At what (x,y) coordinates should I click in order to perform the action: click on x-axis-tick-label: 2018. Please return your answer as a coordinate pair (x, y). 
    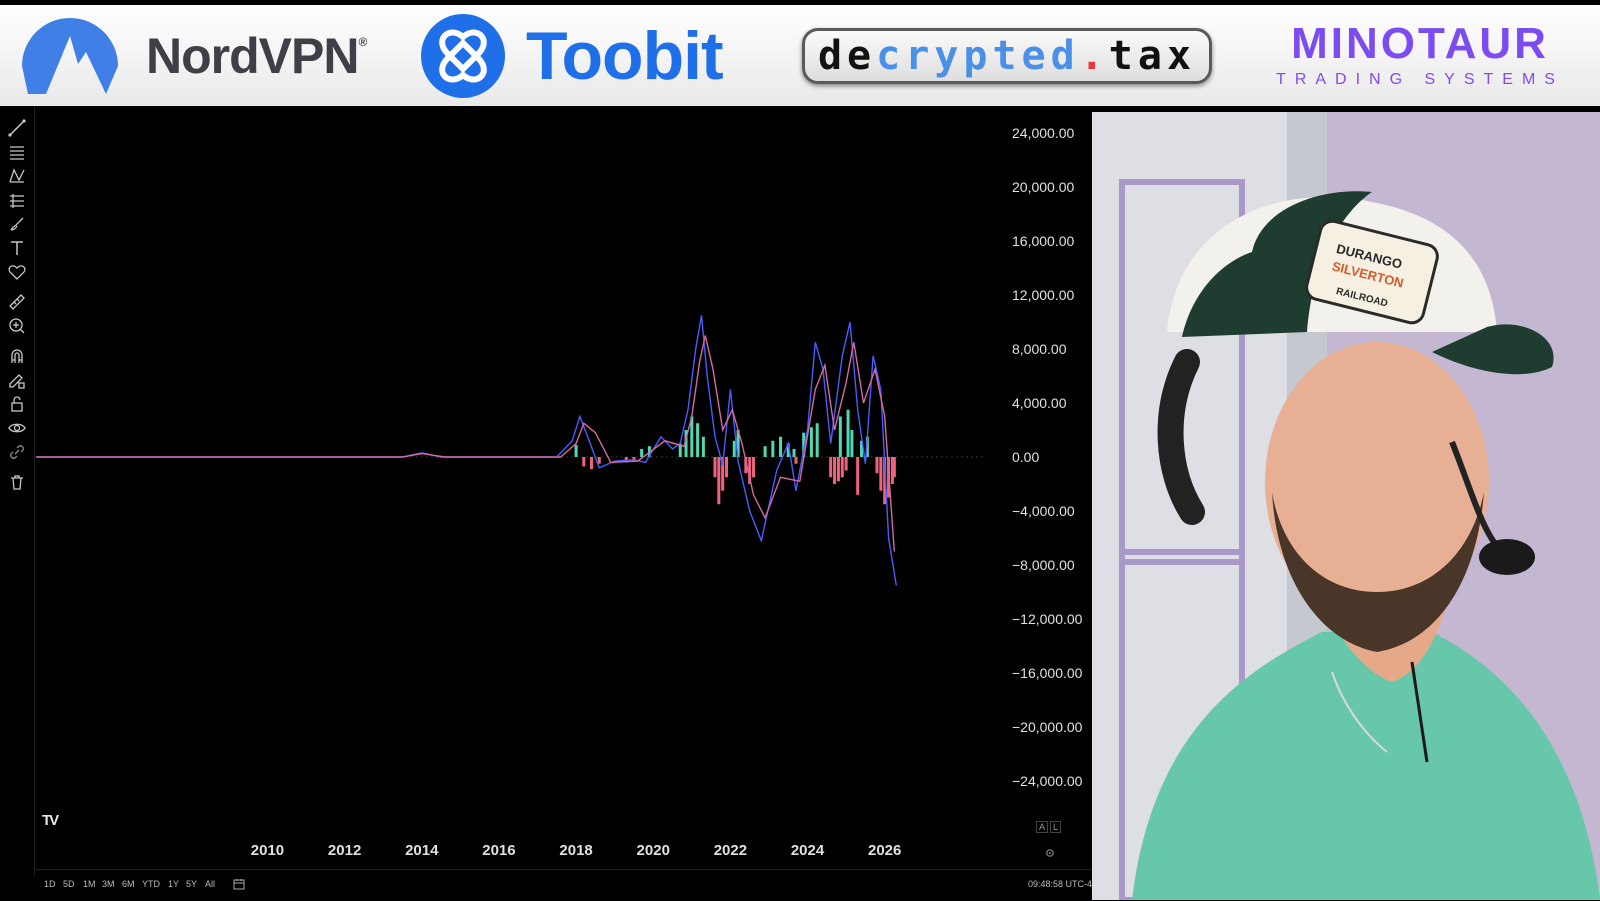
    Looking at the image, I should click on (575, 850).